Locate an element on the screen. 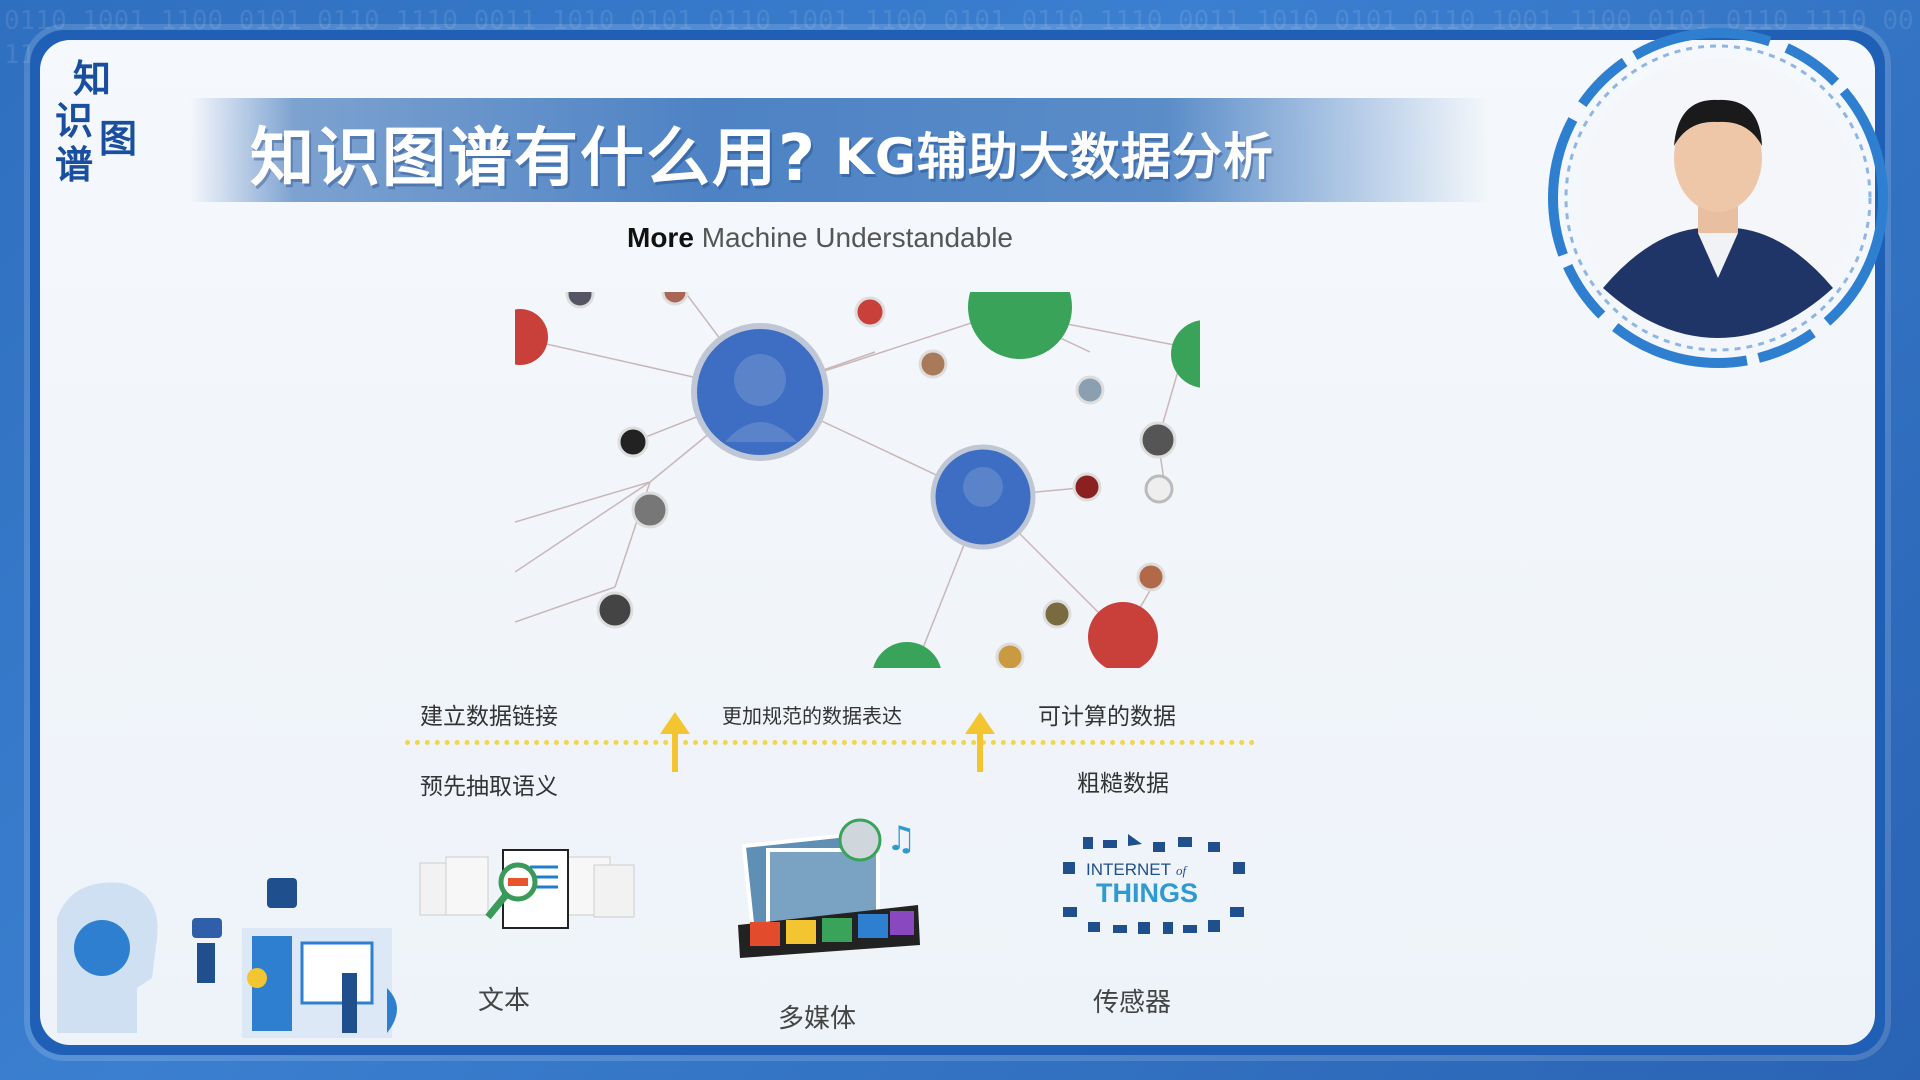 The height and width of the screenshot is (1080, 1920). iot-line2: THINGS is located at coordinates (1147, 893).